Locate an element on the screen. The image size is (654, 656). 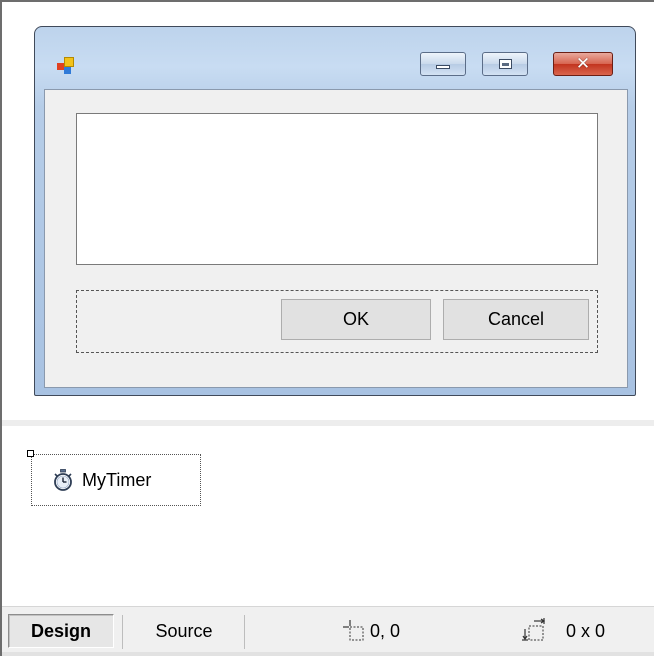
close-icon: ✕ is located at coordinates (583, 63).